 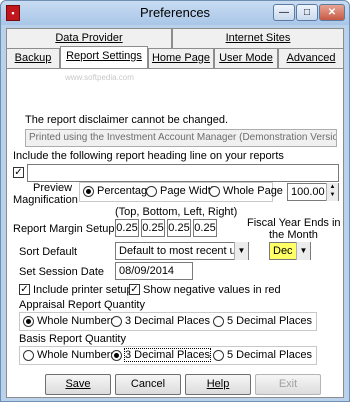 What do you see at coordinates (76, 355) in the screenshot?
I see `basis-whole-label: Whole Numbers` at bounding box center [76, 355].